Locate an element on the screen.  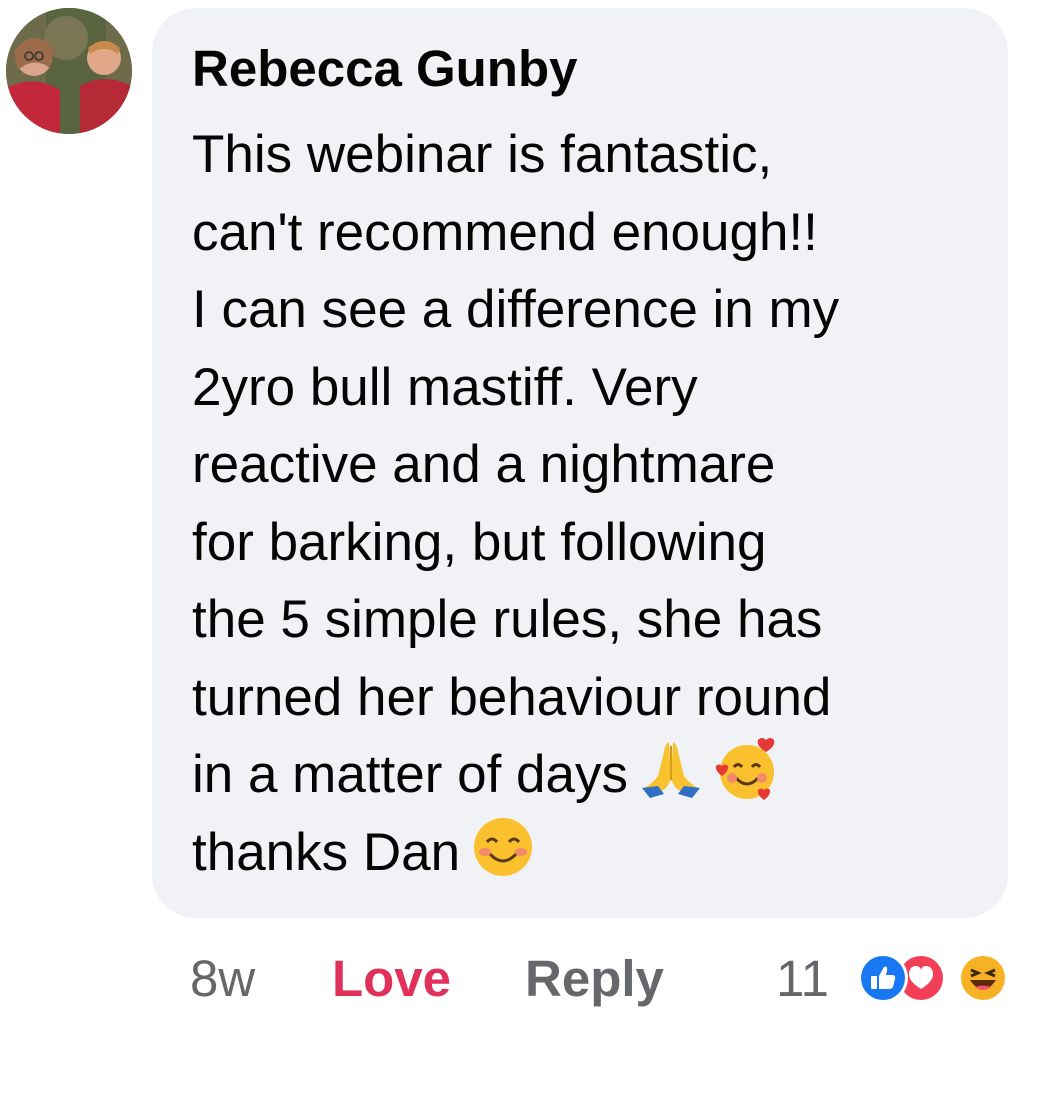
comment-timestamp: 8w is located at coordinates (222, 979).